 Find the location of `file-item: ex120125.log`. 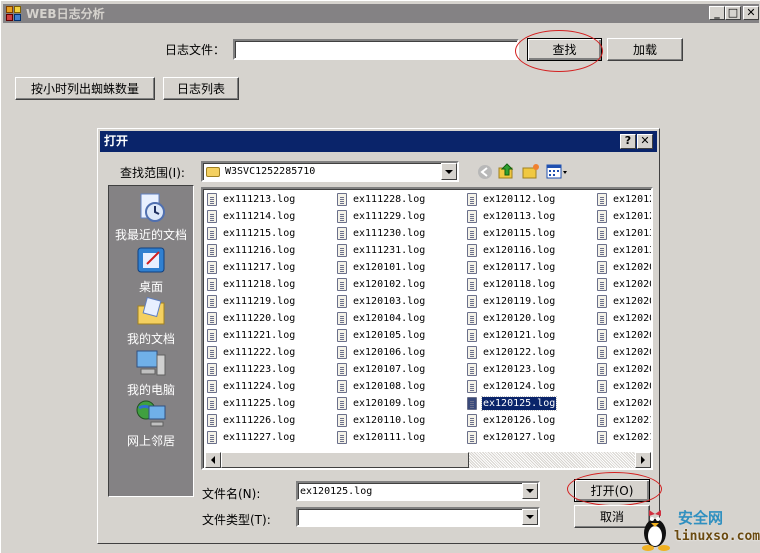

file-item: ex120125.log is located at coordinates (511, 403).